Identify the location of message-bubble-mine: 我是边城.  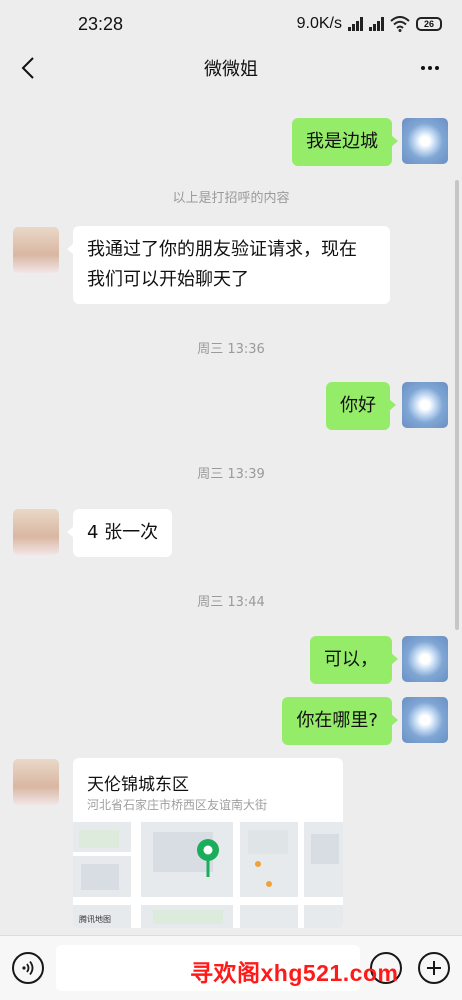
(345, 142).